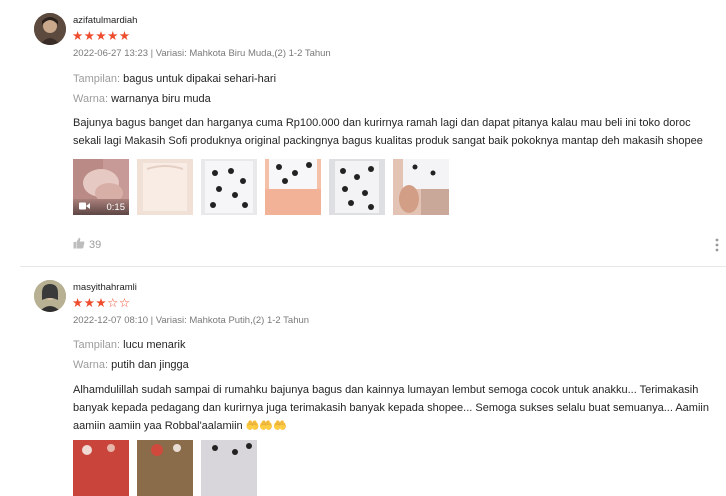 This screenshot has width=726, height=496. What do you see at coordinates (101, 36) in the screenshot?
I see `rating-stars: ★★★★★` at bounding box center [101, 36].